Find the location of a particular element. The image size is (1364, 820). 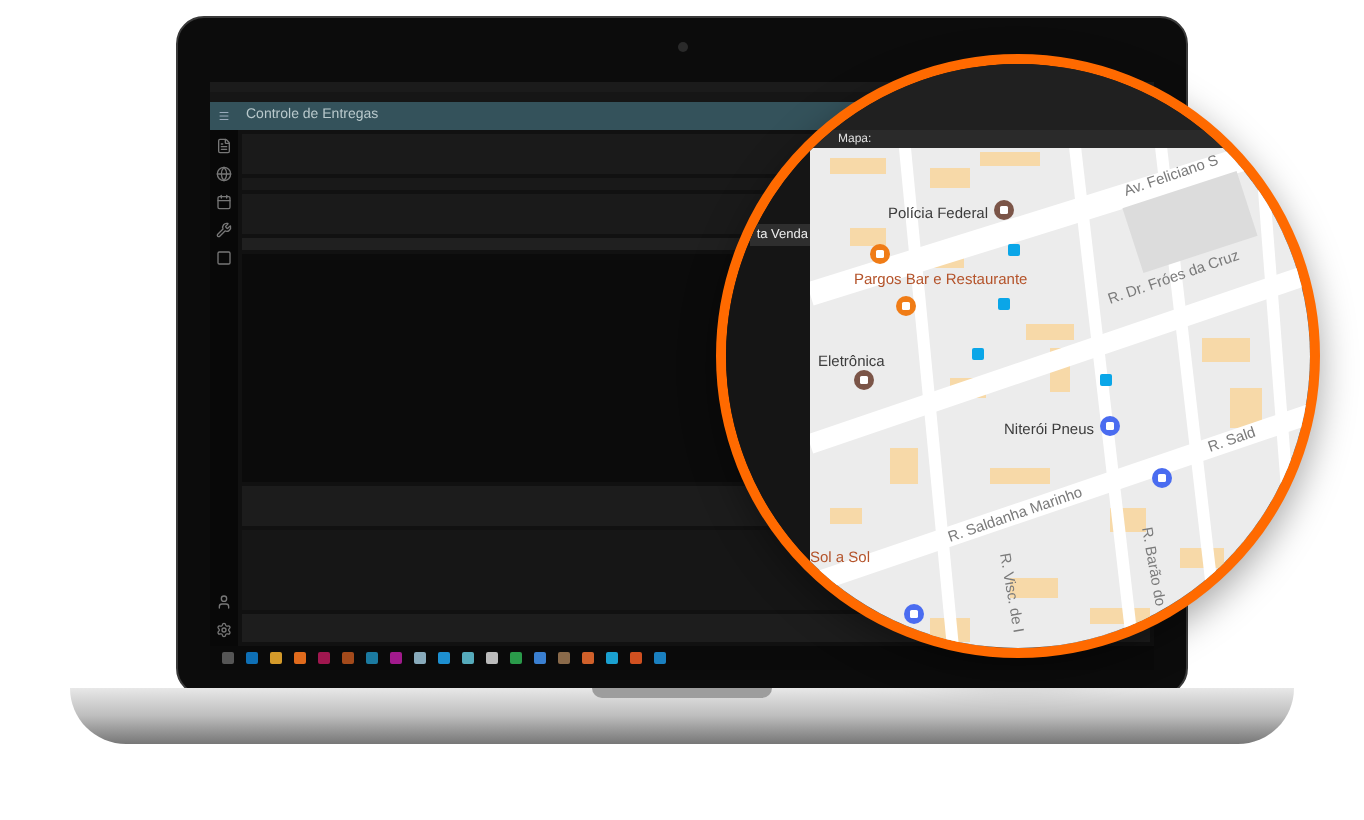

calendar-icon is located at coordinates (224, 202).